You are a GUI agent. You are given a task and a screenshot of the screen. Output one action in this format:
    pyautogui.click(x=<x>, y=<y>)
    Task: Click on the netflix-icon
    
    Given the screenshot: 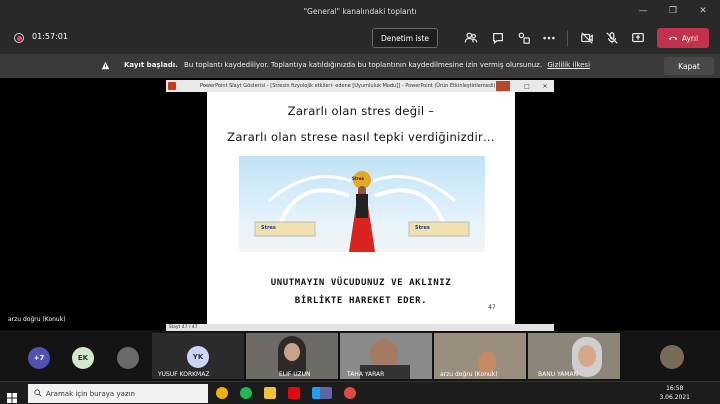 What is the action you would take?
    pyautogui.click(x=294, y=393)
    